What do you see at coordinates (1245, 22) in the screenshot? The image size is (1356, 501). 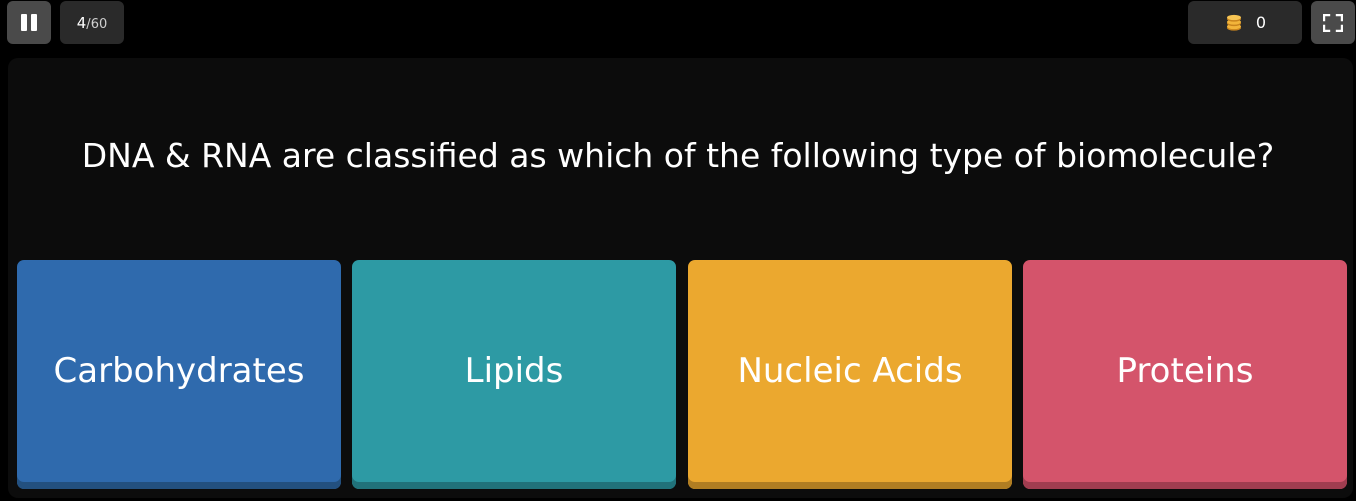 I see `coin-counter: 0` at bounding box center [1245, 22].